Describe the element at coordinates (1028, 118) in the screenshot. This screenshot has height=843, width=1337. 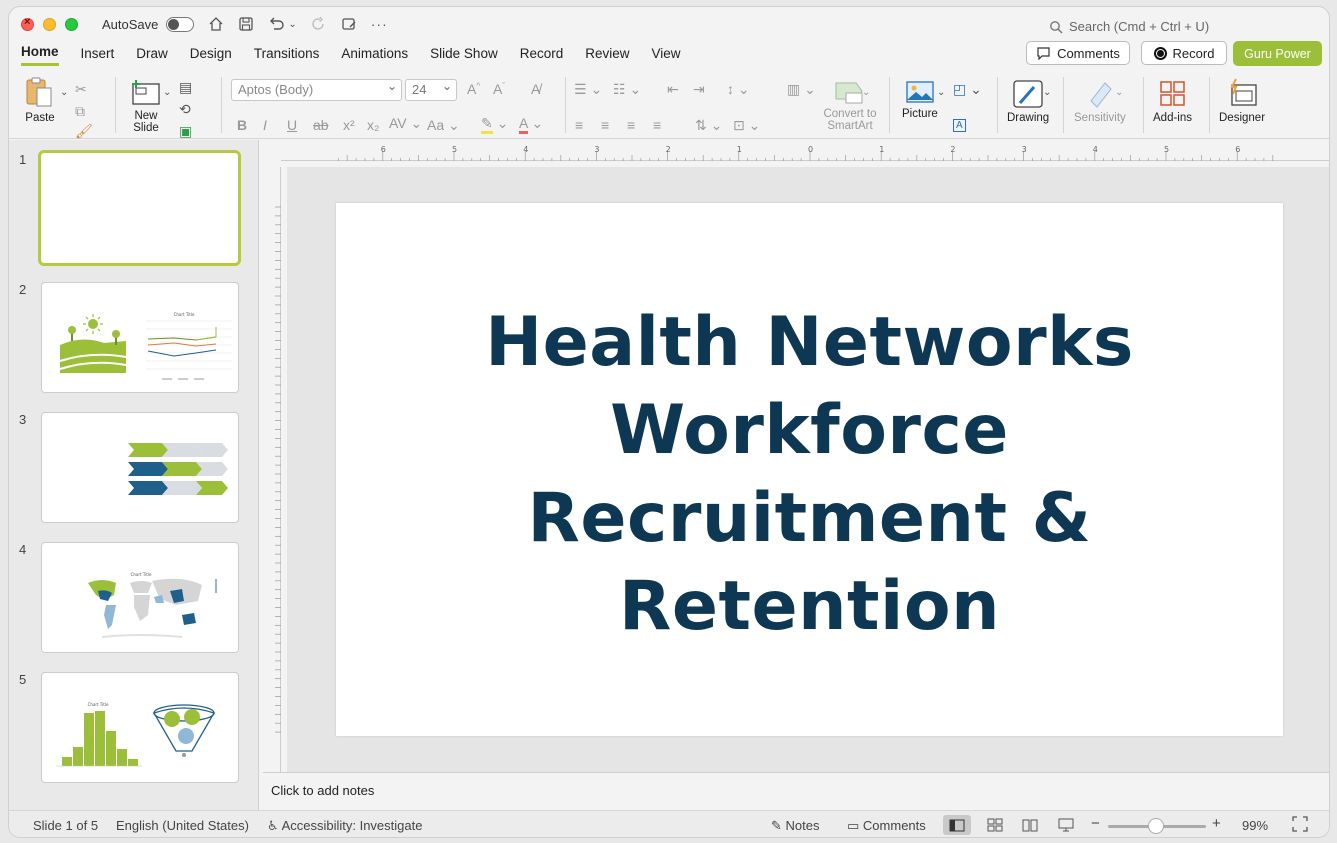
I see `drawing-label: Drawing` at that location.